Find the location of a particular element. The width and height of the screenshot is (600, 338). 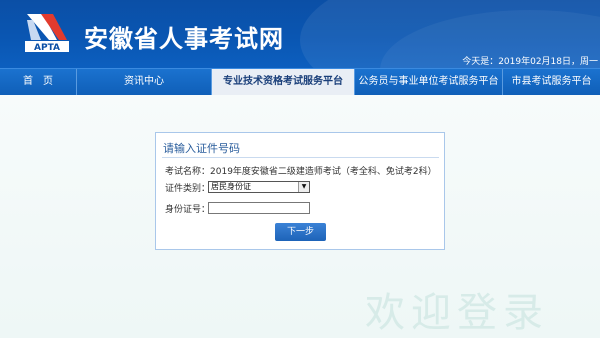

id-type-selected: 居民身份证 is located at coordinates (231, 186).